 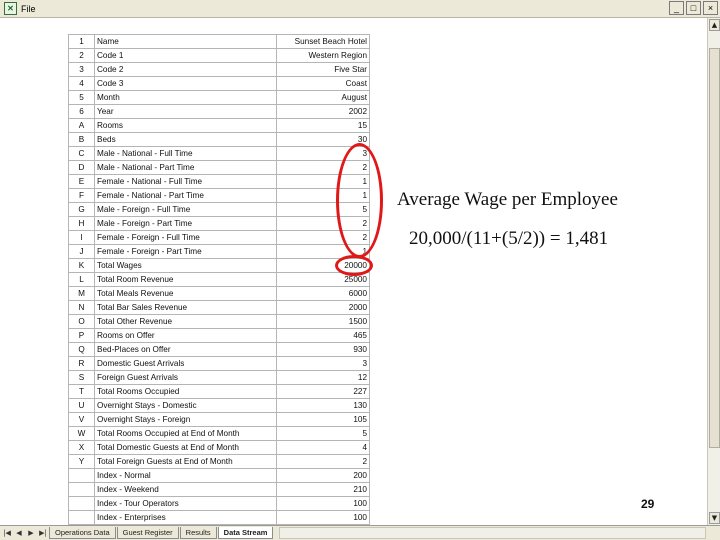 What do you see at coordinates (81, 307) in the screenshot?
I see `row-code-cell: N` at bounding box center [81, 307].